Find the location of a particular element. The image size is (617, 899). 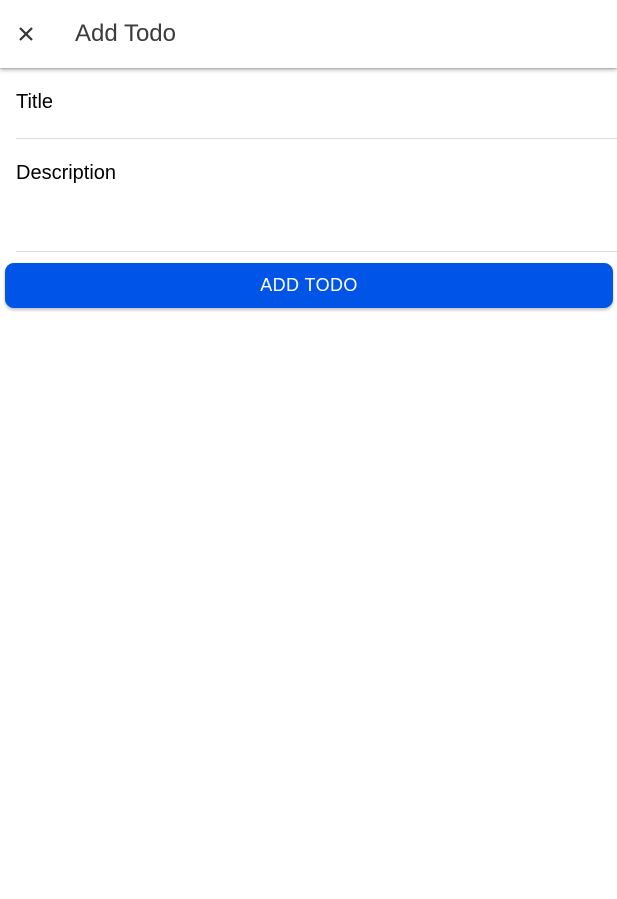

description-input is located at coordinates (311, 200).